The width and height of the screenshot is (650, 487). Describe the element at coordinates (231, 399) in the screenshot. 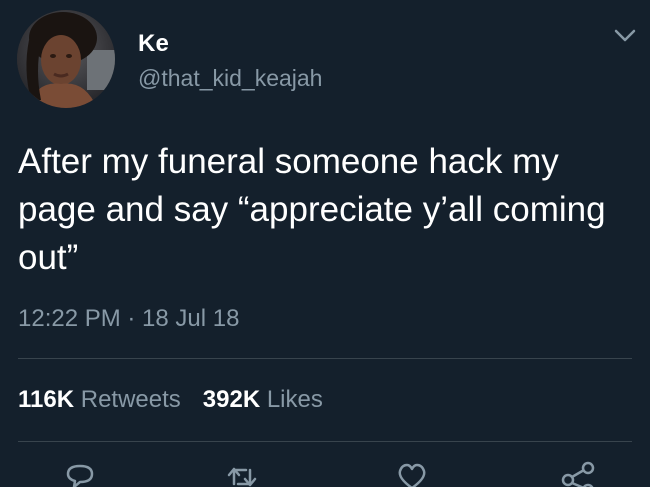

I see `likes-count: 392K` at that location.